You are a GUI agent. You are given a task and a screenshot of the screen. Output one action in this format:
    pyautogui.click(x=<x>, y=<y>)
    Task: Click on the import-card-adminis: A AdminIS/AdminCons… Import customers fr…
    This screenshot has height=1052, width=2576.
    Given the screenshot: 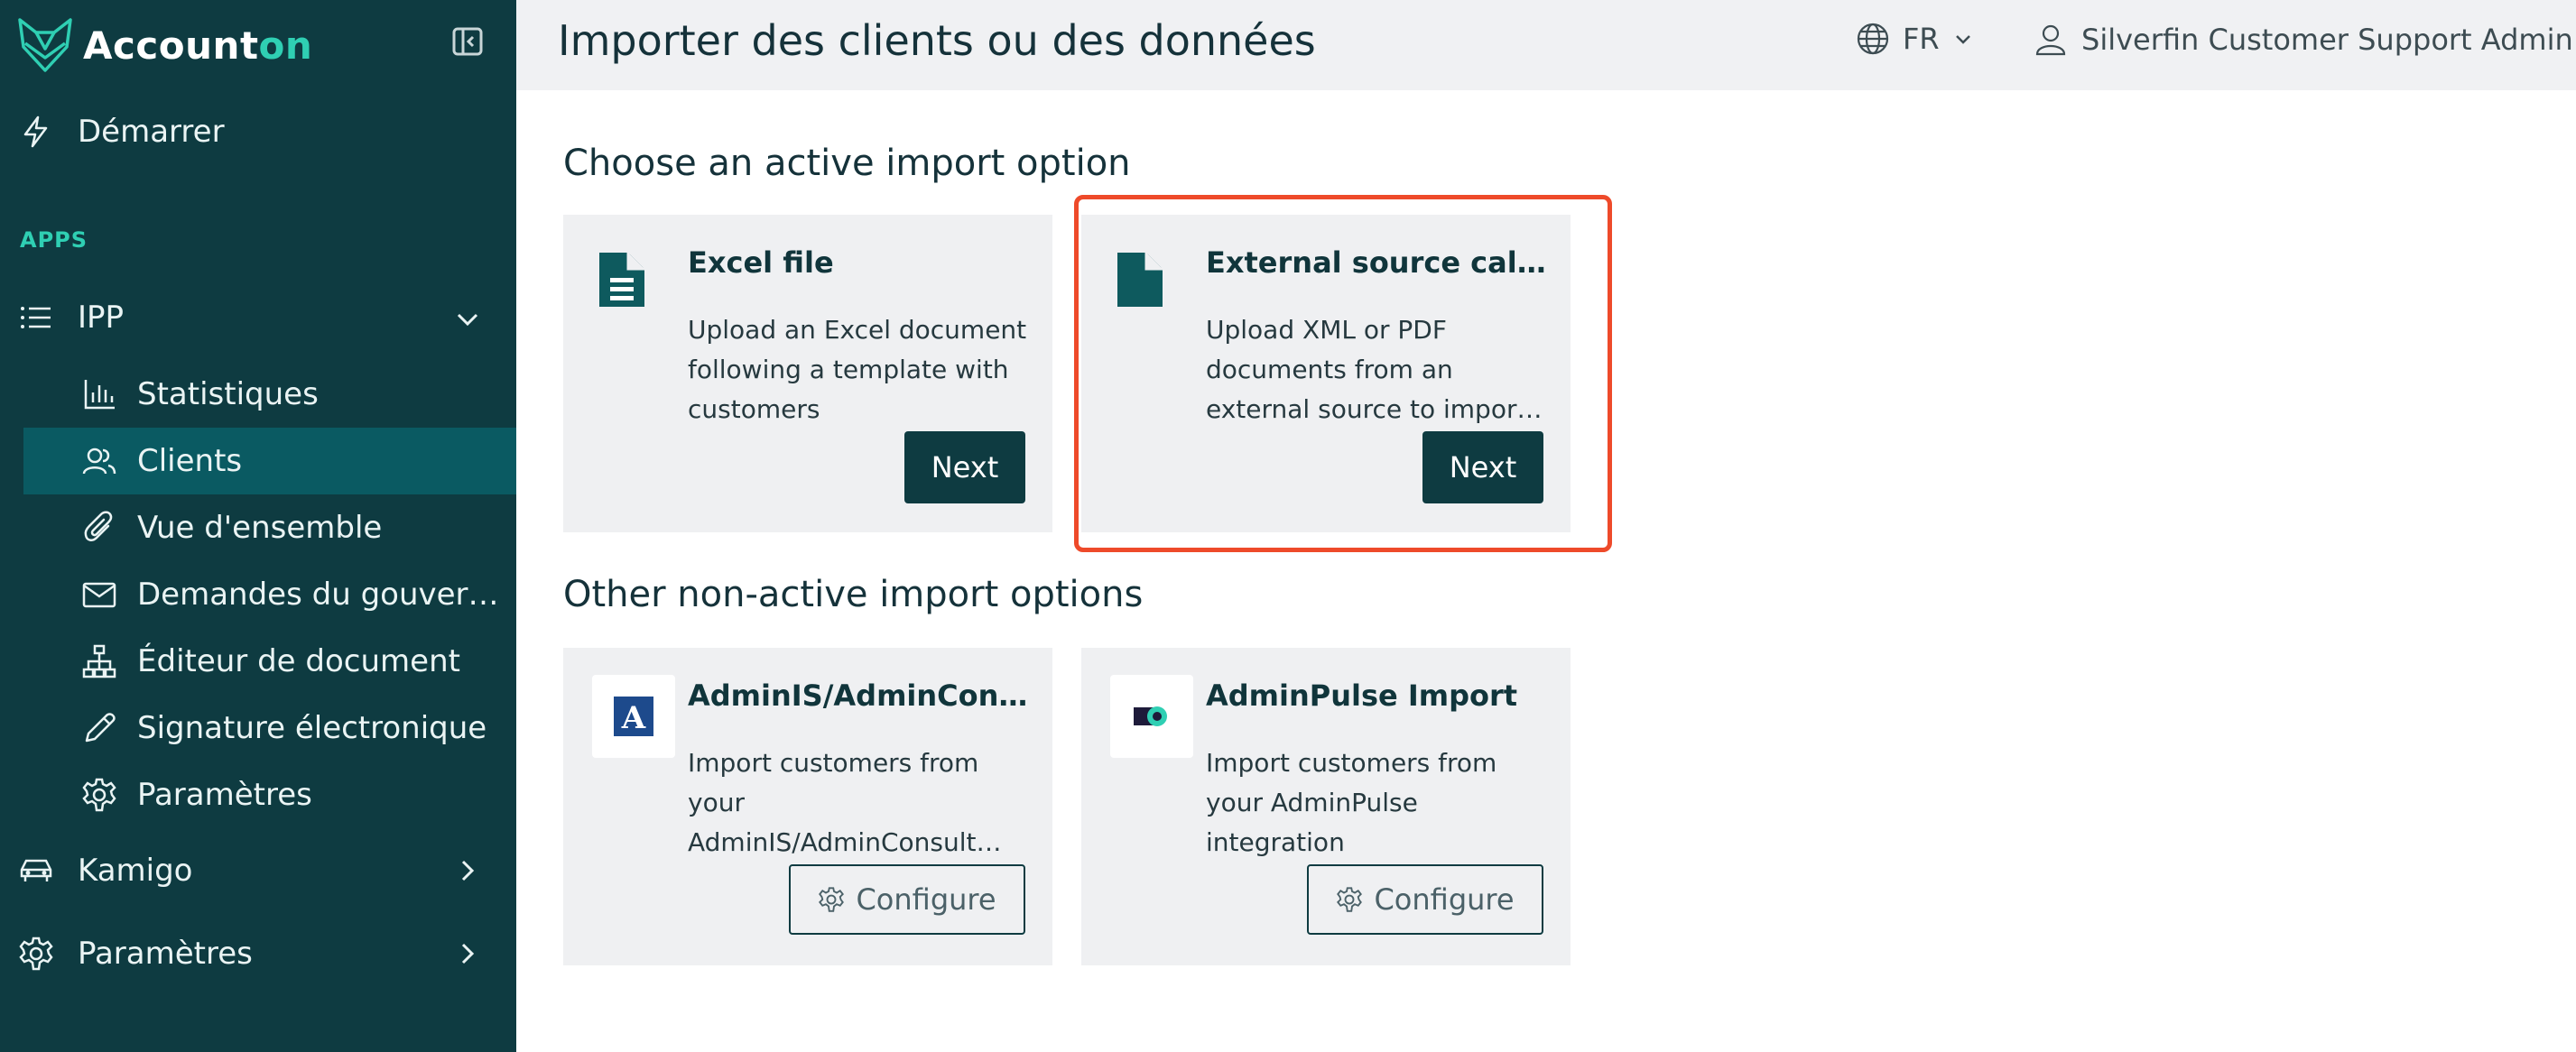 What is the action you would take?
    pyautogui.click(x=808, y=806)
    